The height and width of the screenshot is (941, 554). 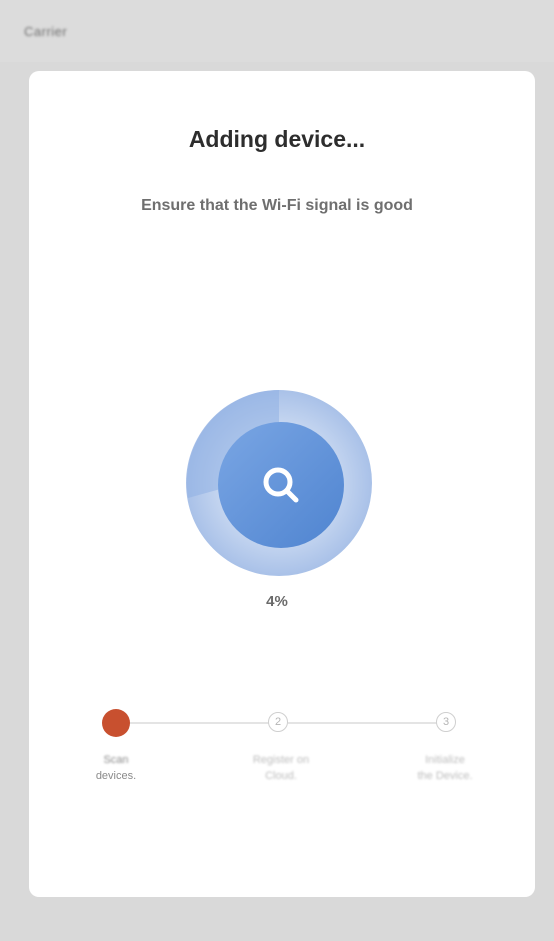 I want to click on bottom-bar, so click(x=277, y=923).